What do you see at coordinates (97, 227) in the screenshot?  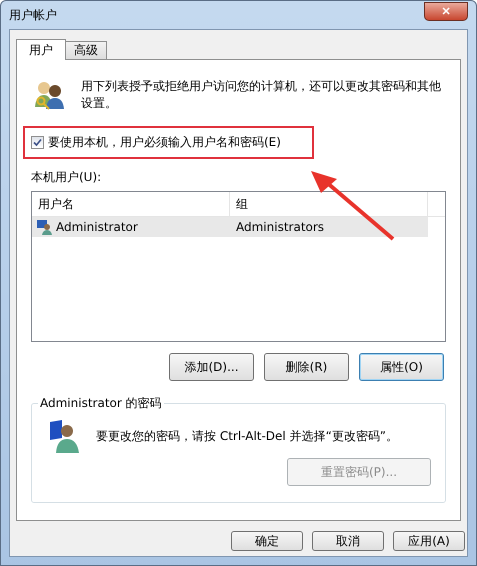 I see `table-cell: Administrator` at bounding box center [97, 227].